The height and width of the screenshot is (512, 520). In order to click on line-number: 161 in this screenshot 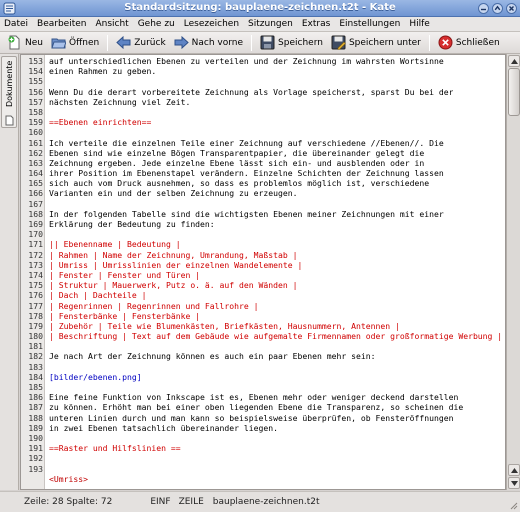, I will do `click(35, 142)`.